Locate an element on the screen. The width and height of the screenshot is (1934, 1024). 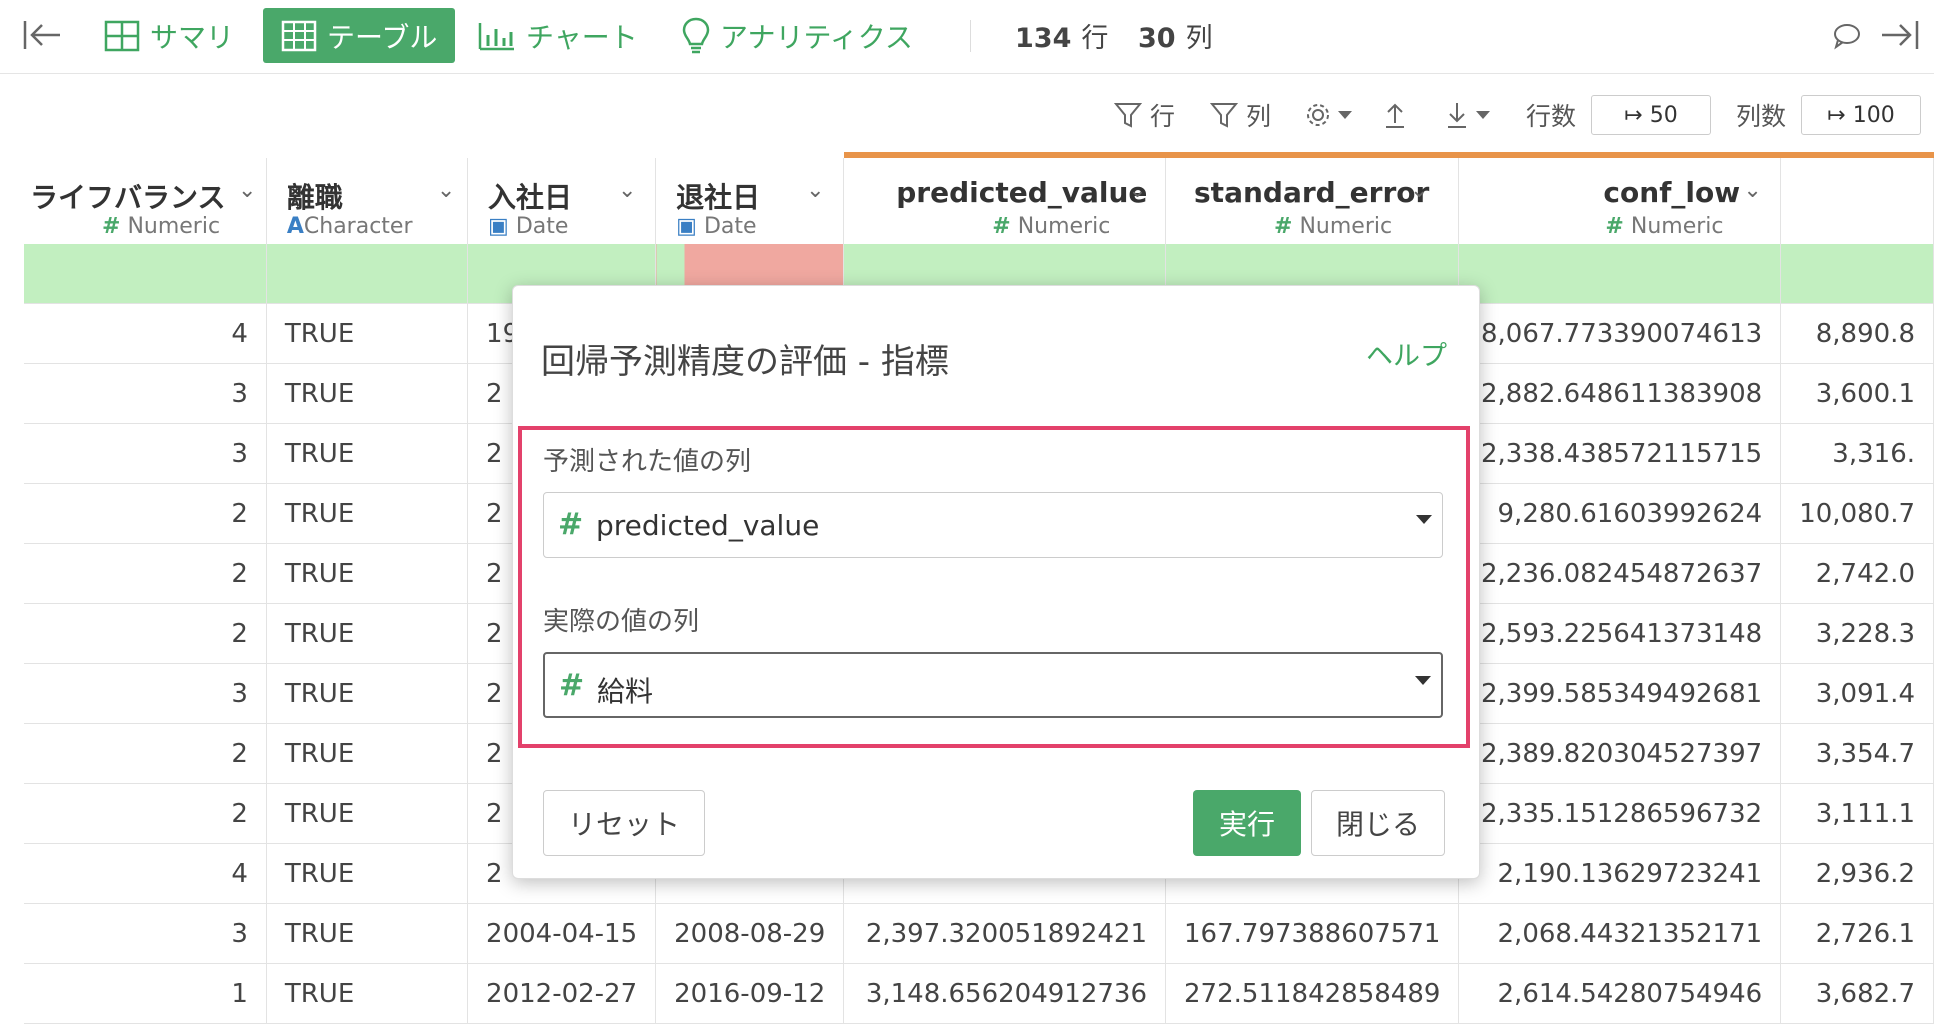
table-cell: 3,682.7 is located at coordinates (1857, 993).